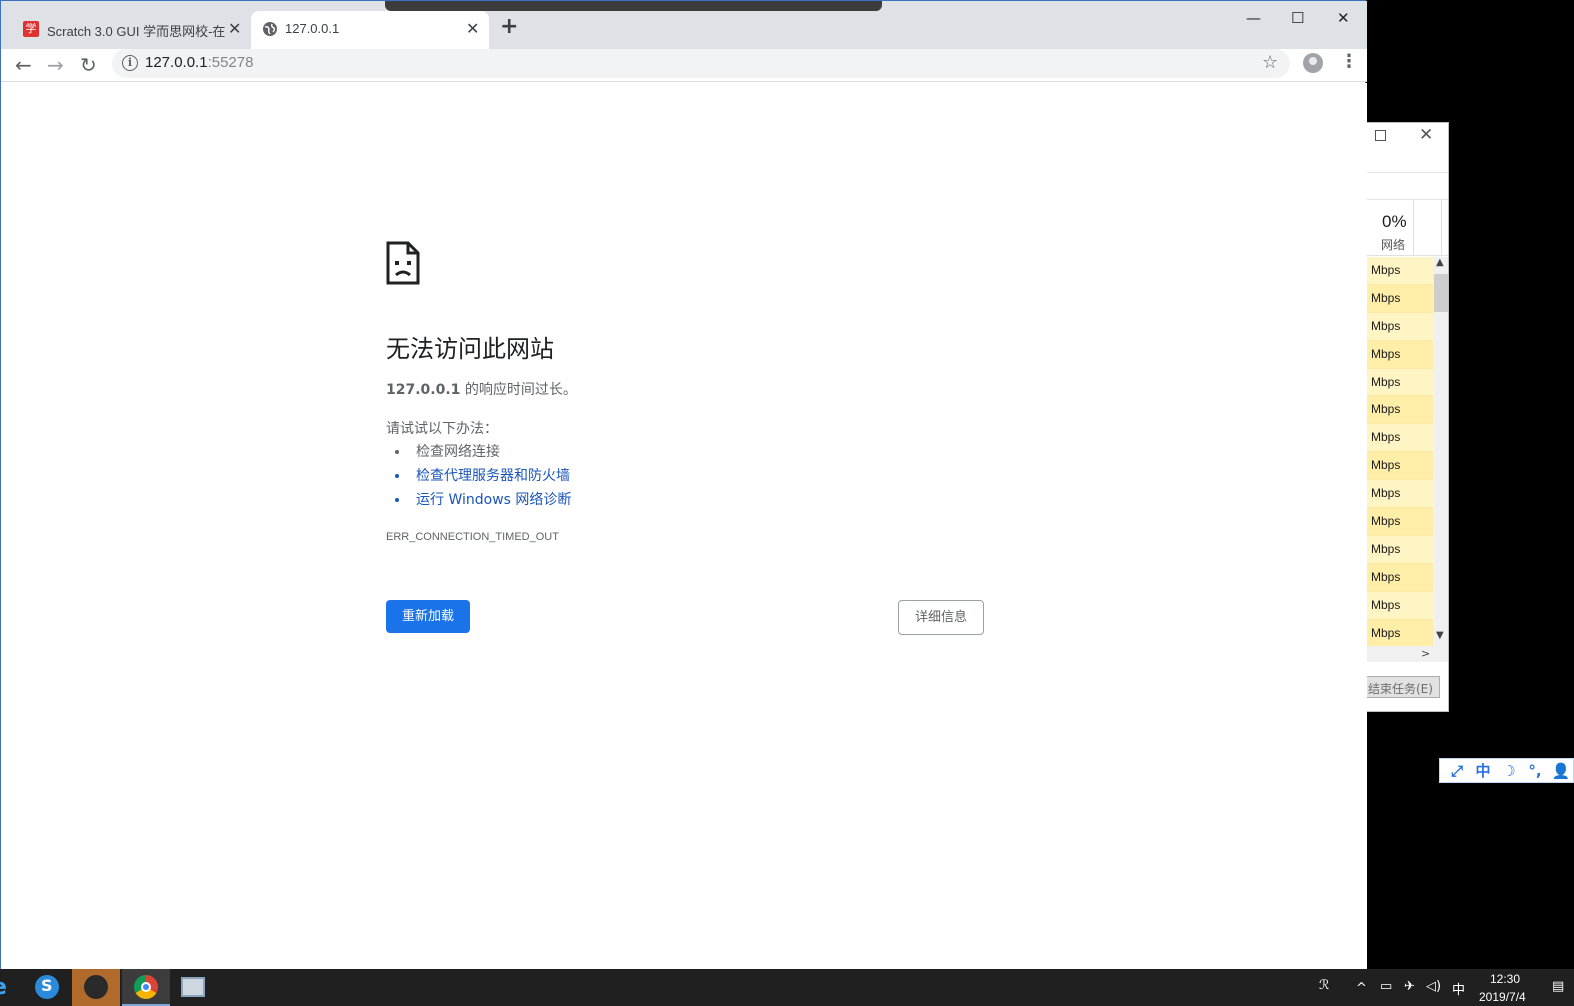  I want to click on ime-punctuation-icon: °,, so click(1535, 771).